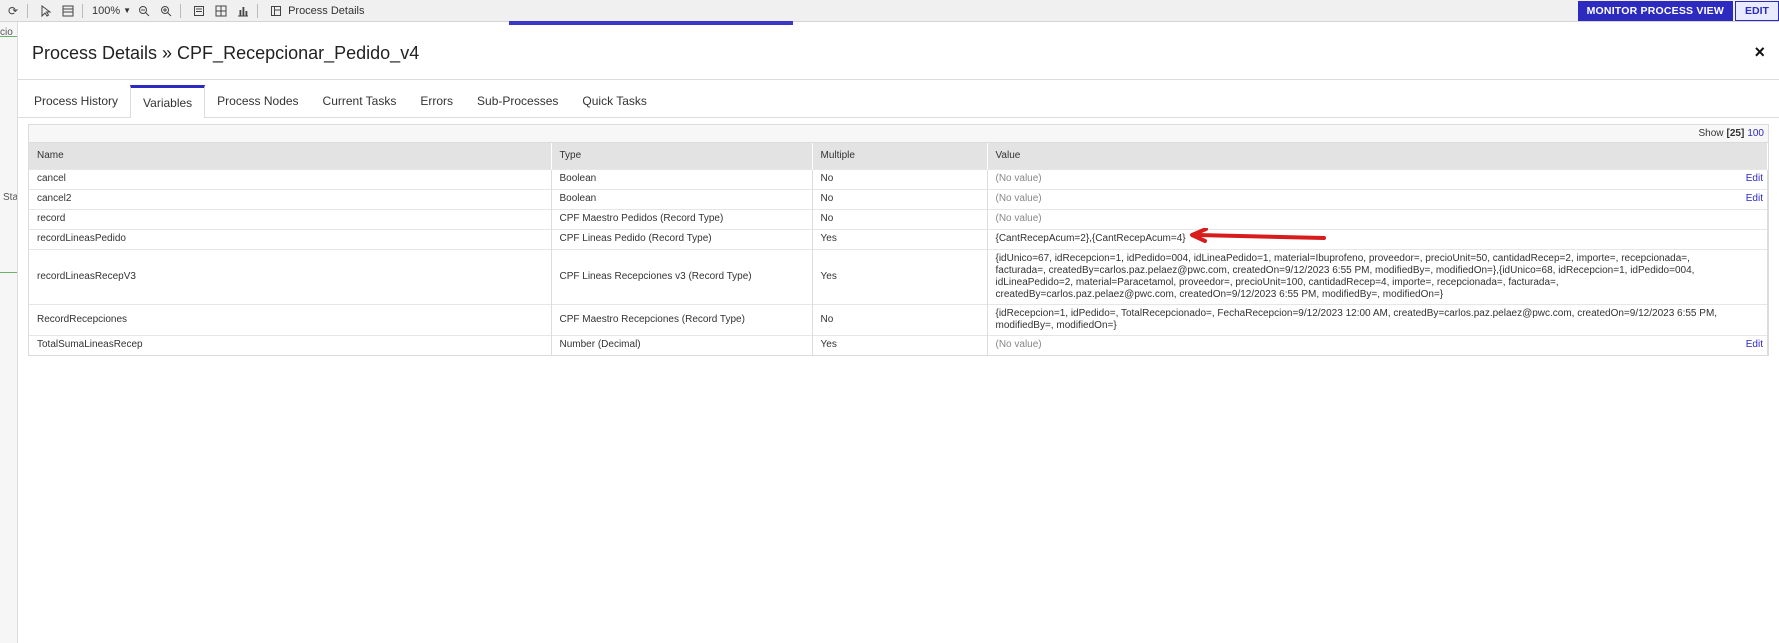  What do you see at coordinates (898, 134) in the screenshot?
I see `pagination-control: Show [25] 100` at bounding box center [898, 134].